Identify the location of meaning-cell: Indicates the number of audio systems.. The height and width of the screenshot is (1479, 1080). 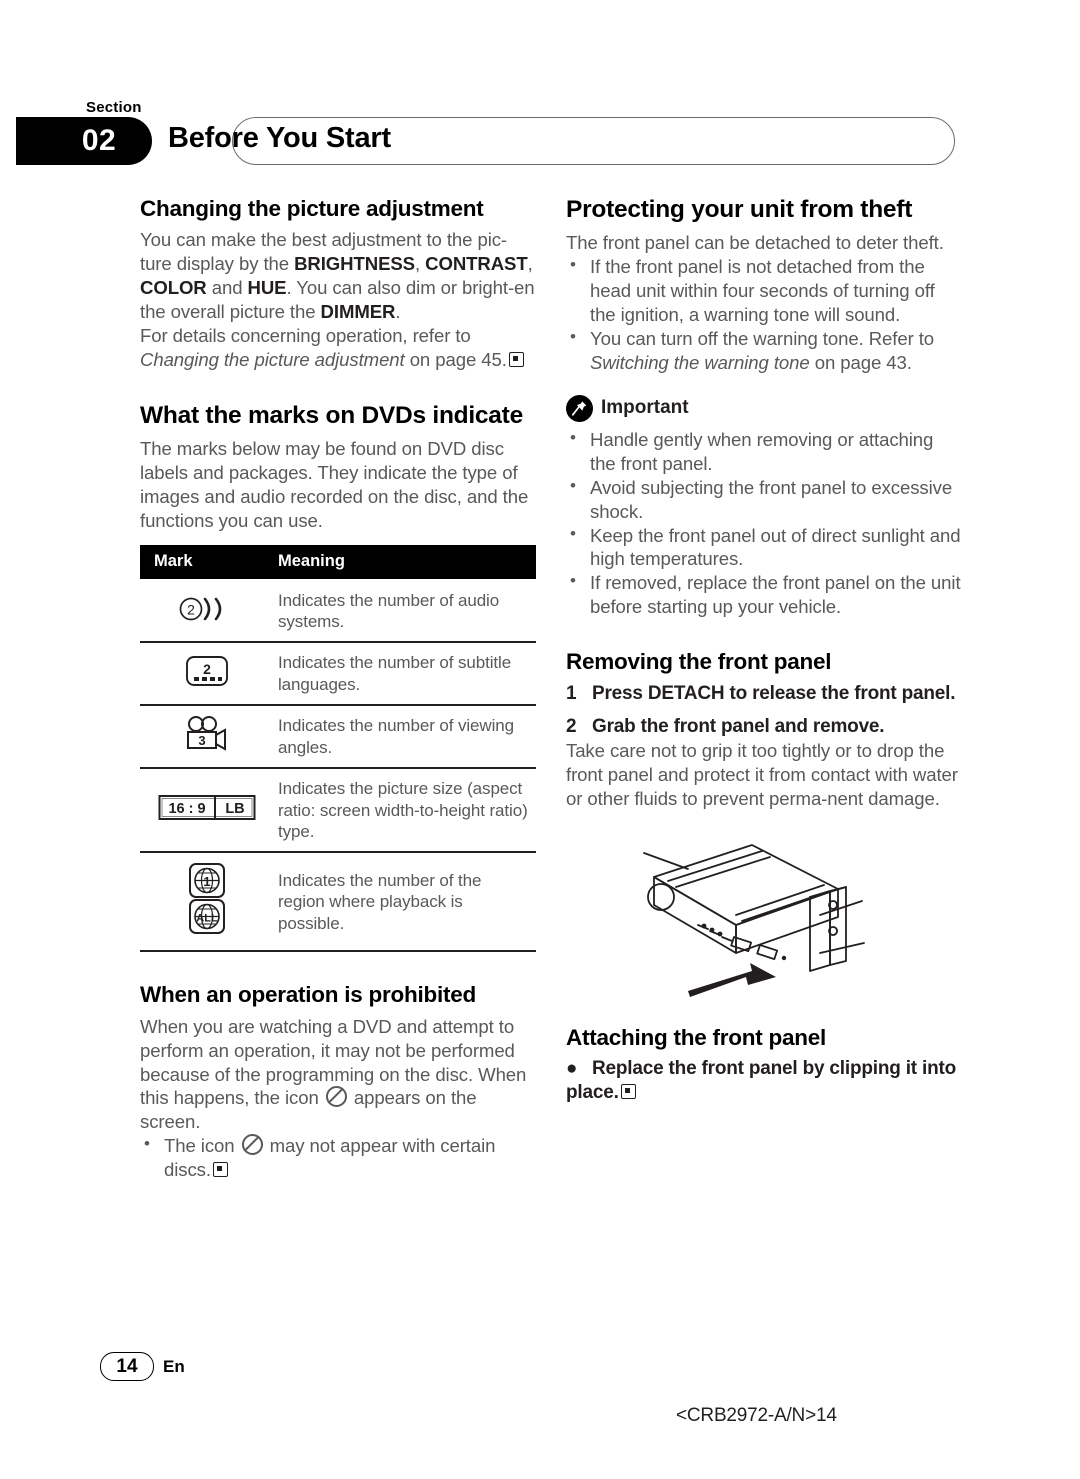
(405, 611).